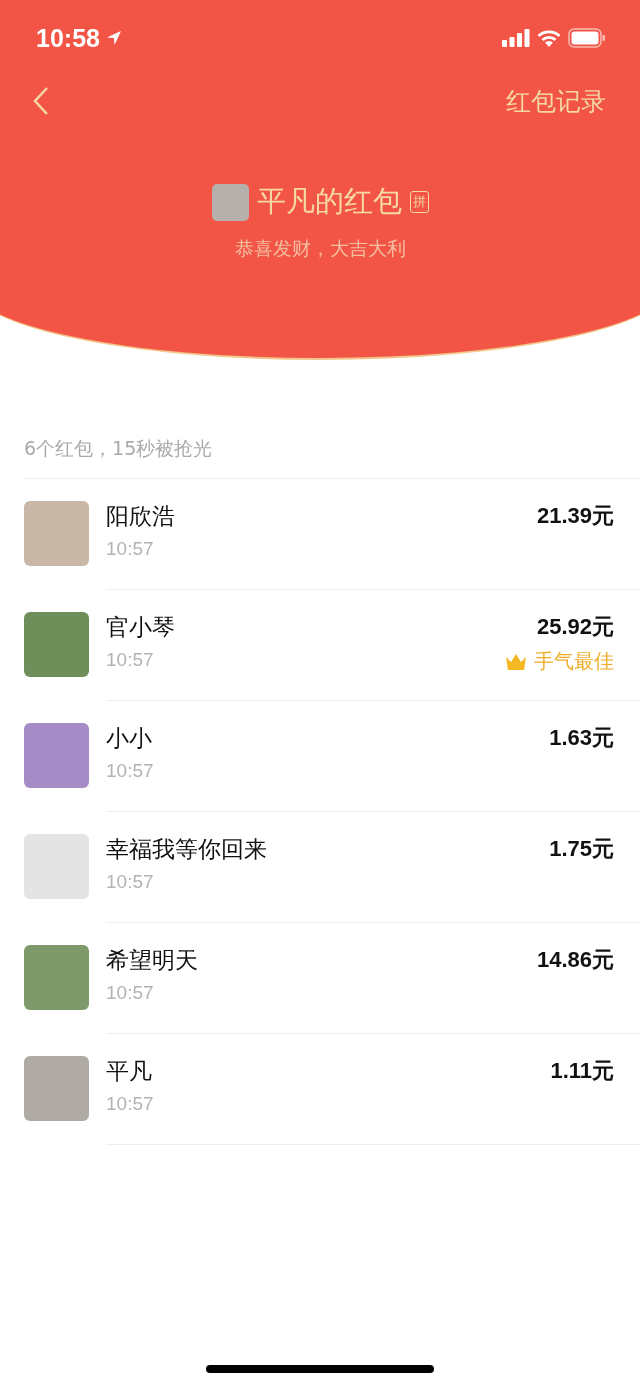 The width and height of the screenshot is (640, 1385). What do you see at coordinates (516, 661) in the screenshot?
I see `crown-icon` at bounding box center [516, 661].